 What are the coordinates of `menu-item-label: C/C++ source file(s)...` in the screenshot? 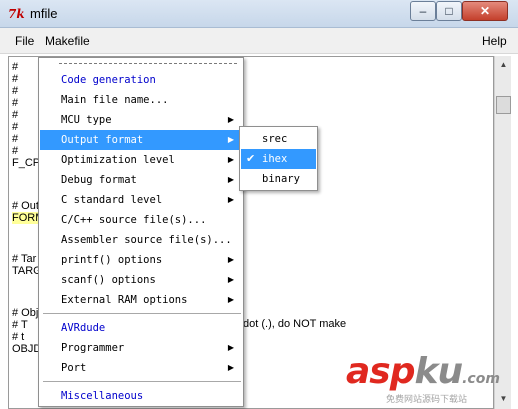 It's located at (134, 220).